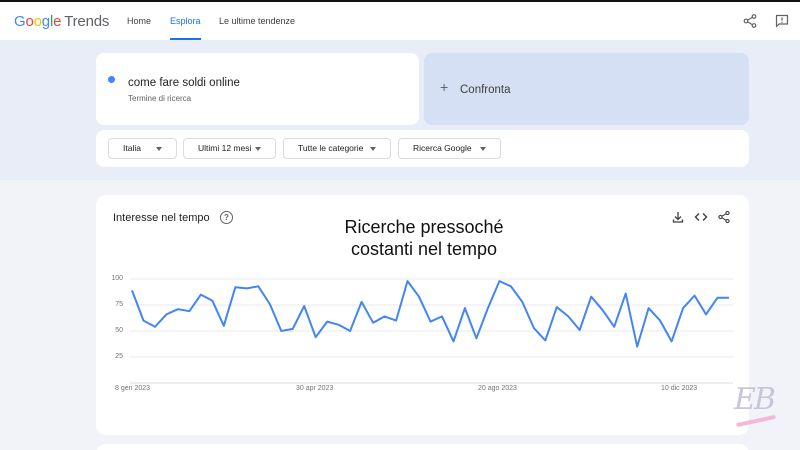 The height and width of the screenshot is (450, 800). Describe the element at coordinates (185, 21) in the screenshot. I see `nav-esplora: Esplora` at that location.